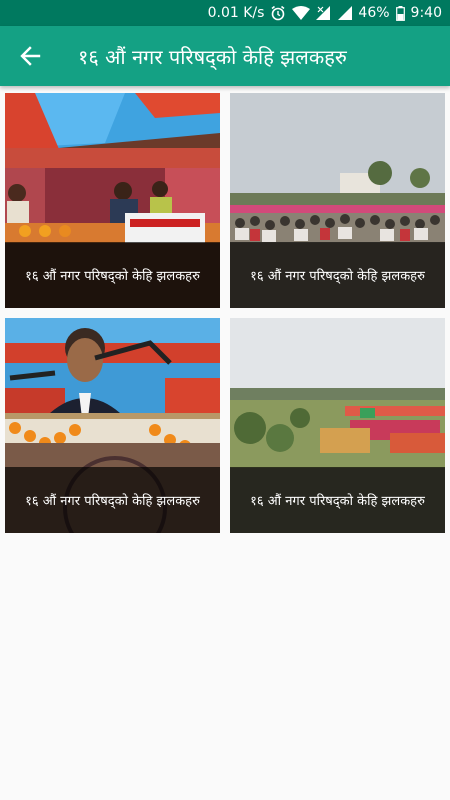 Image resolution: width=450 pixels, height=800 pixels. What do you see at coordinates (426, 13) in the screenshot?
I see `clock: 9:40` at bounding box center [426, 13].